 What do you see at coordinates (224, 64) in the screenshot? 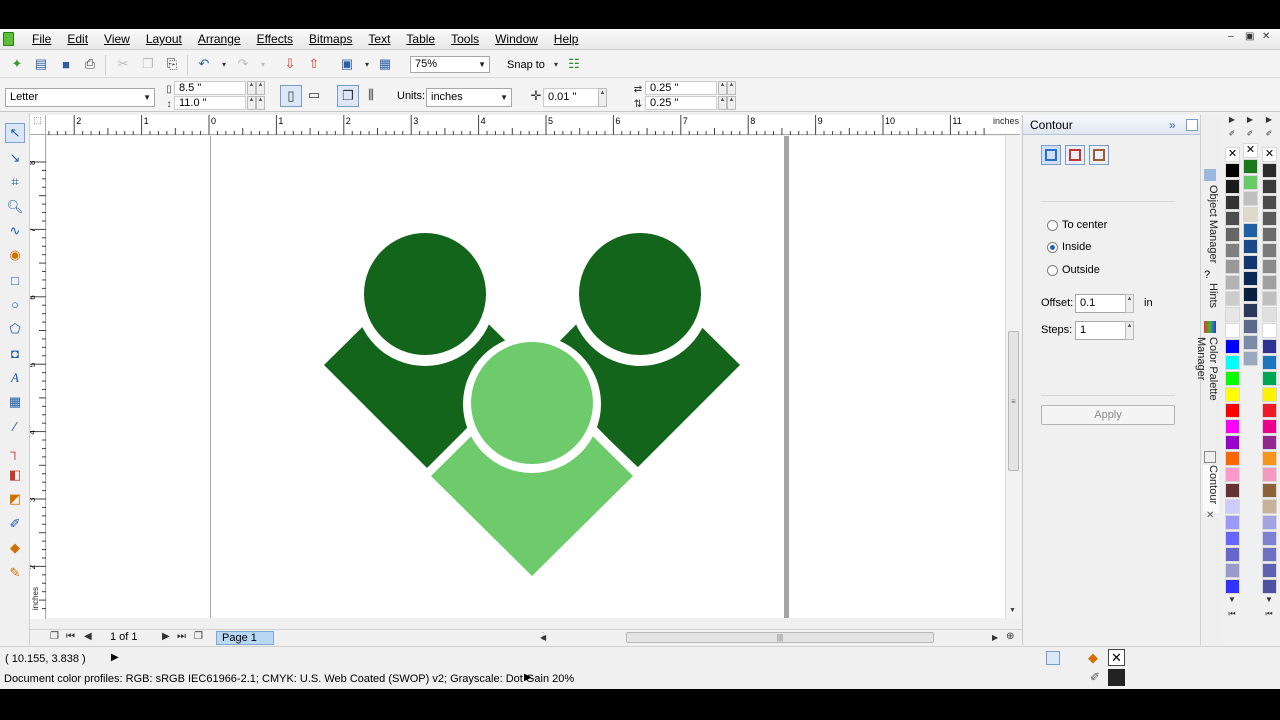
I see `undo-dropdown-icon: ▾` at bounding box center [224, 64].